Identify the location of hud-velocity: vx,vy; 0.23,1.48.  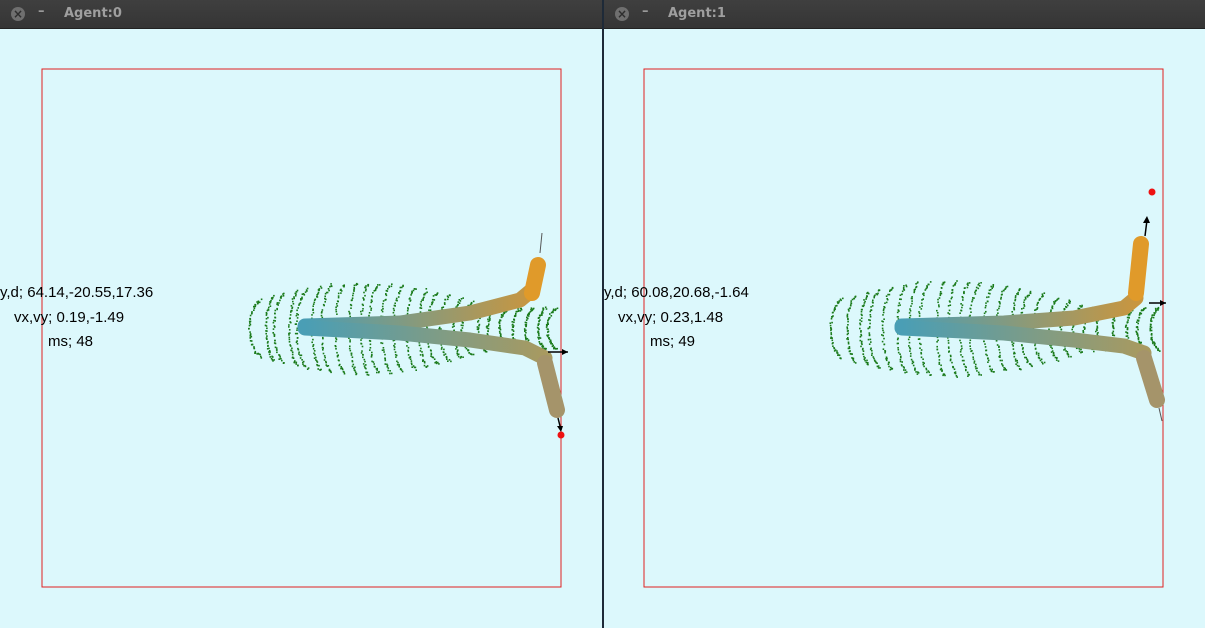
(671, 317).